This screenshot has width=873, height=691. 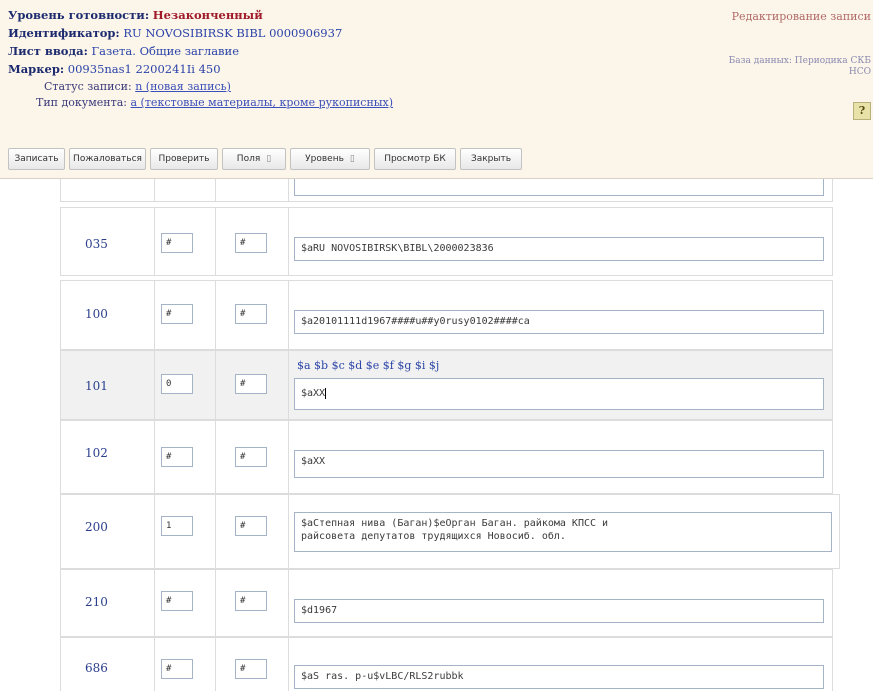 What do you see at coordinates (177, 384) in the screenshot?
I see `indicator-1-input: 0` at bounding box center [177, 384].